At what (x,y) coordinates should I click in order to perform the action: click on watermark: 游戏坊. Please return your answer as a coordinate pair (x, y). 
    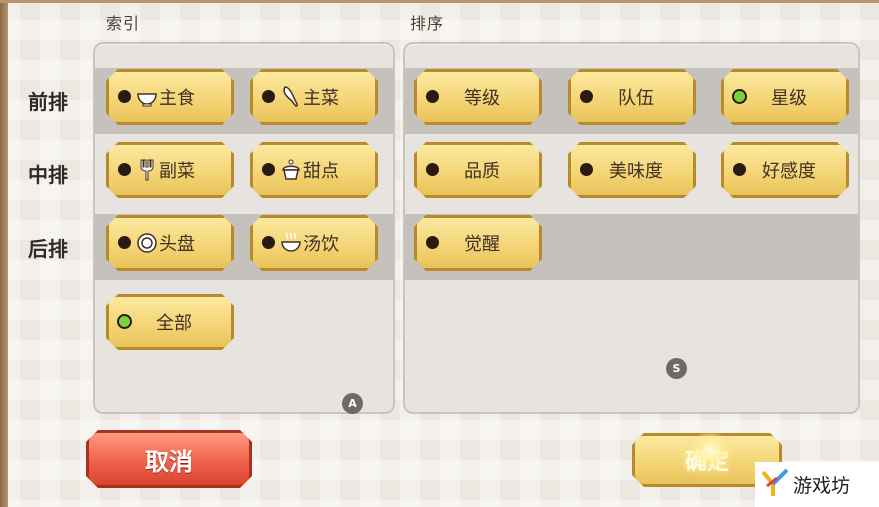
    Looking at the image, I should click on (817, 484).